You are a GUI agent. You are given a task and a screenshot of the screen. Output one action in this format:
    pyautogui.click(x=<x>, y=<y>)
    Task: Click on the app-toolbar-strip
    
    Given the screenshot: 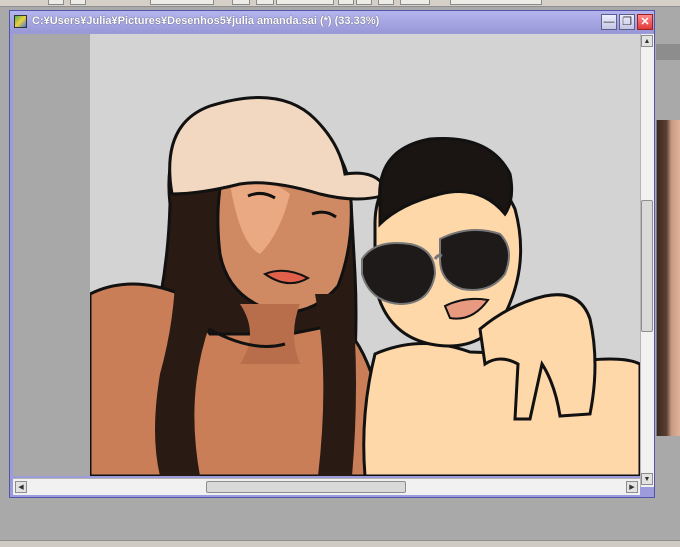 What is the action you would take?
    pyautogui.click(x=340, y=3)
    